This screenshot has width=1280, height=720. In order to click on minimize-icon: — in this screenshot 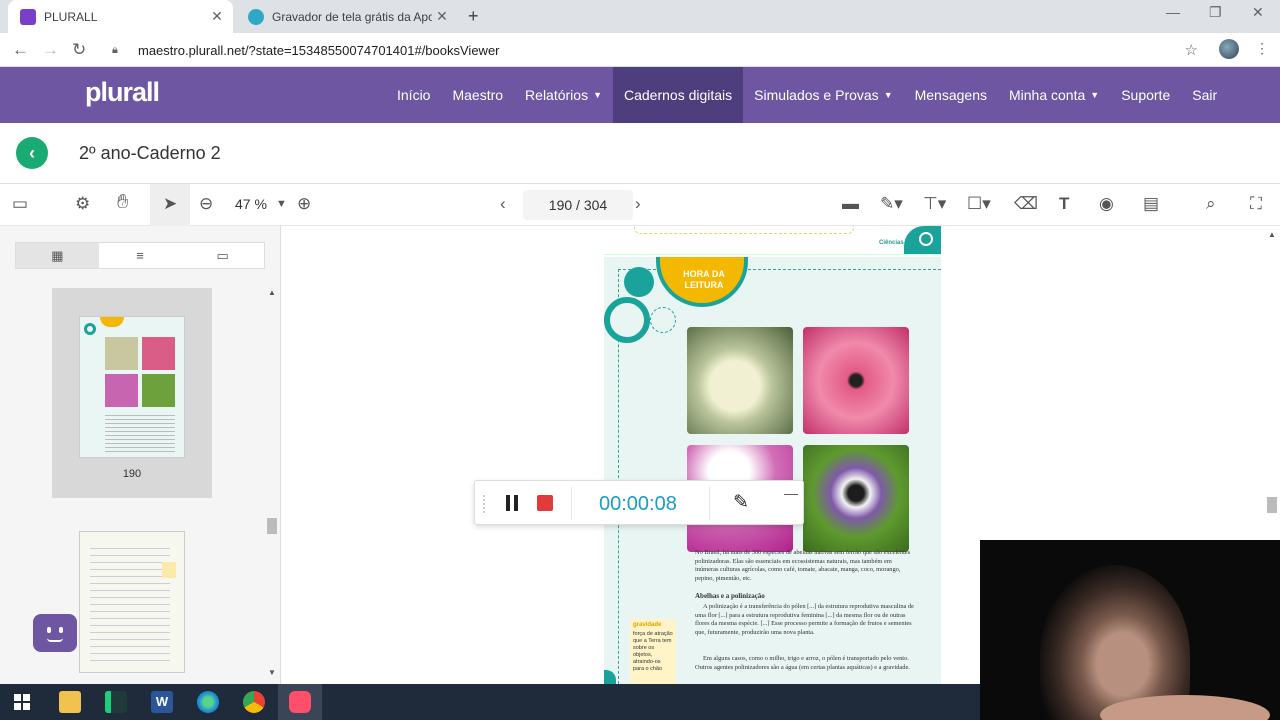, I will do `click(1173, 12)`.